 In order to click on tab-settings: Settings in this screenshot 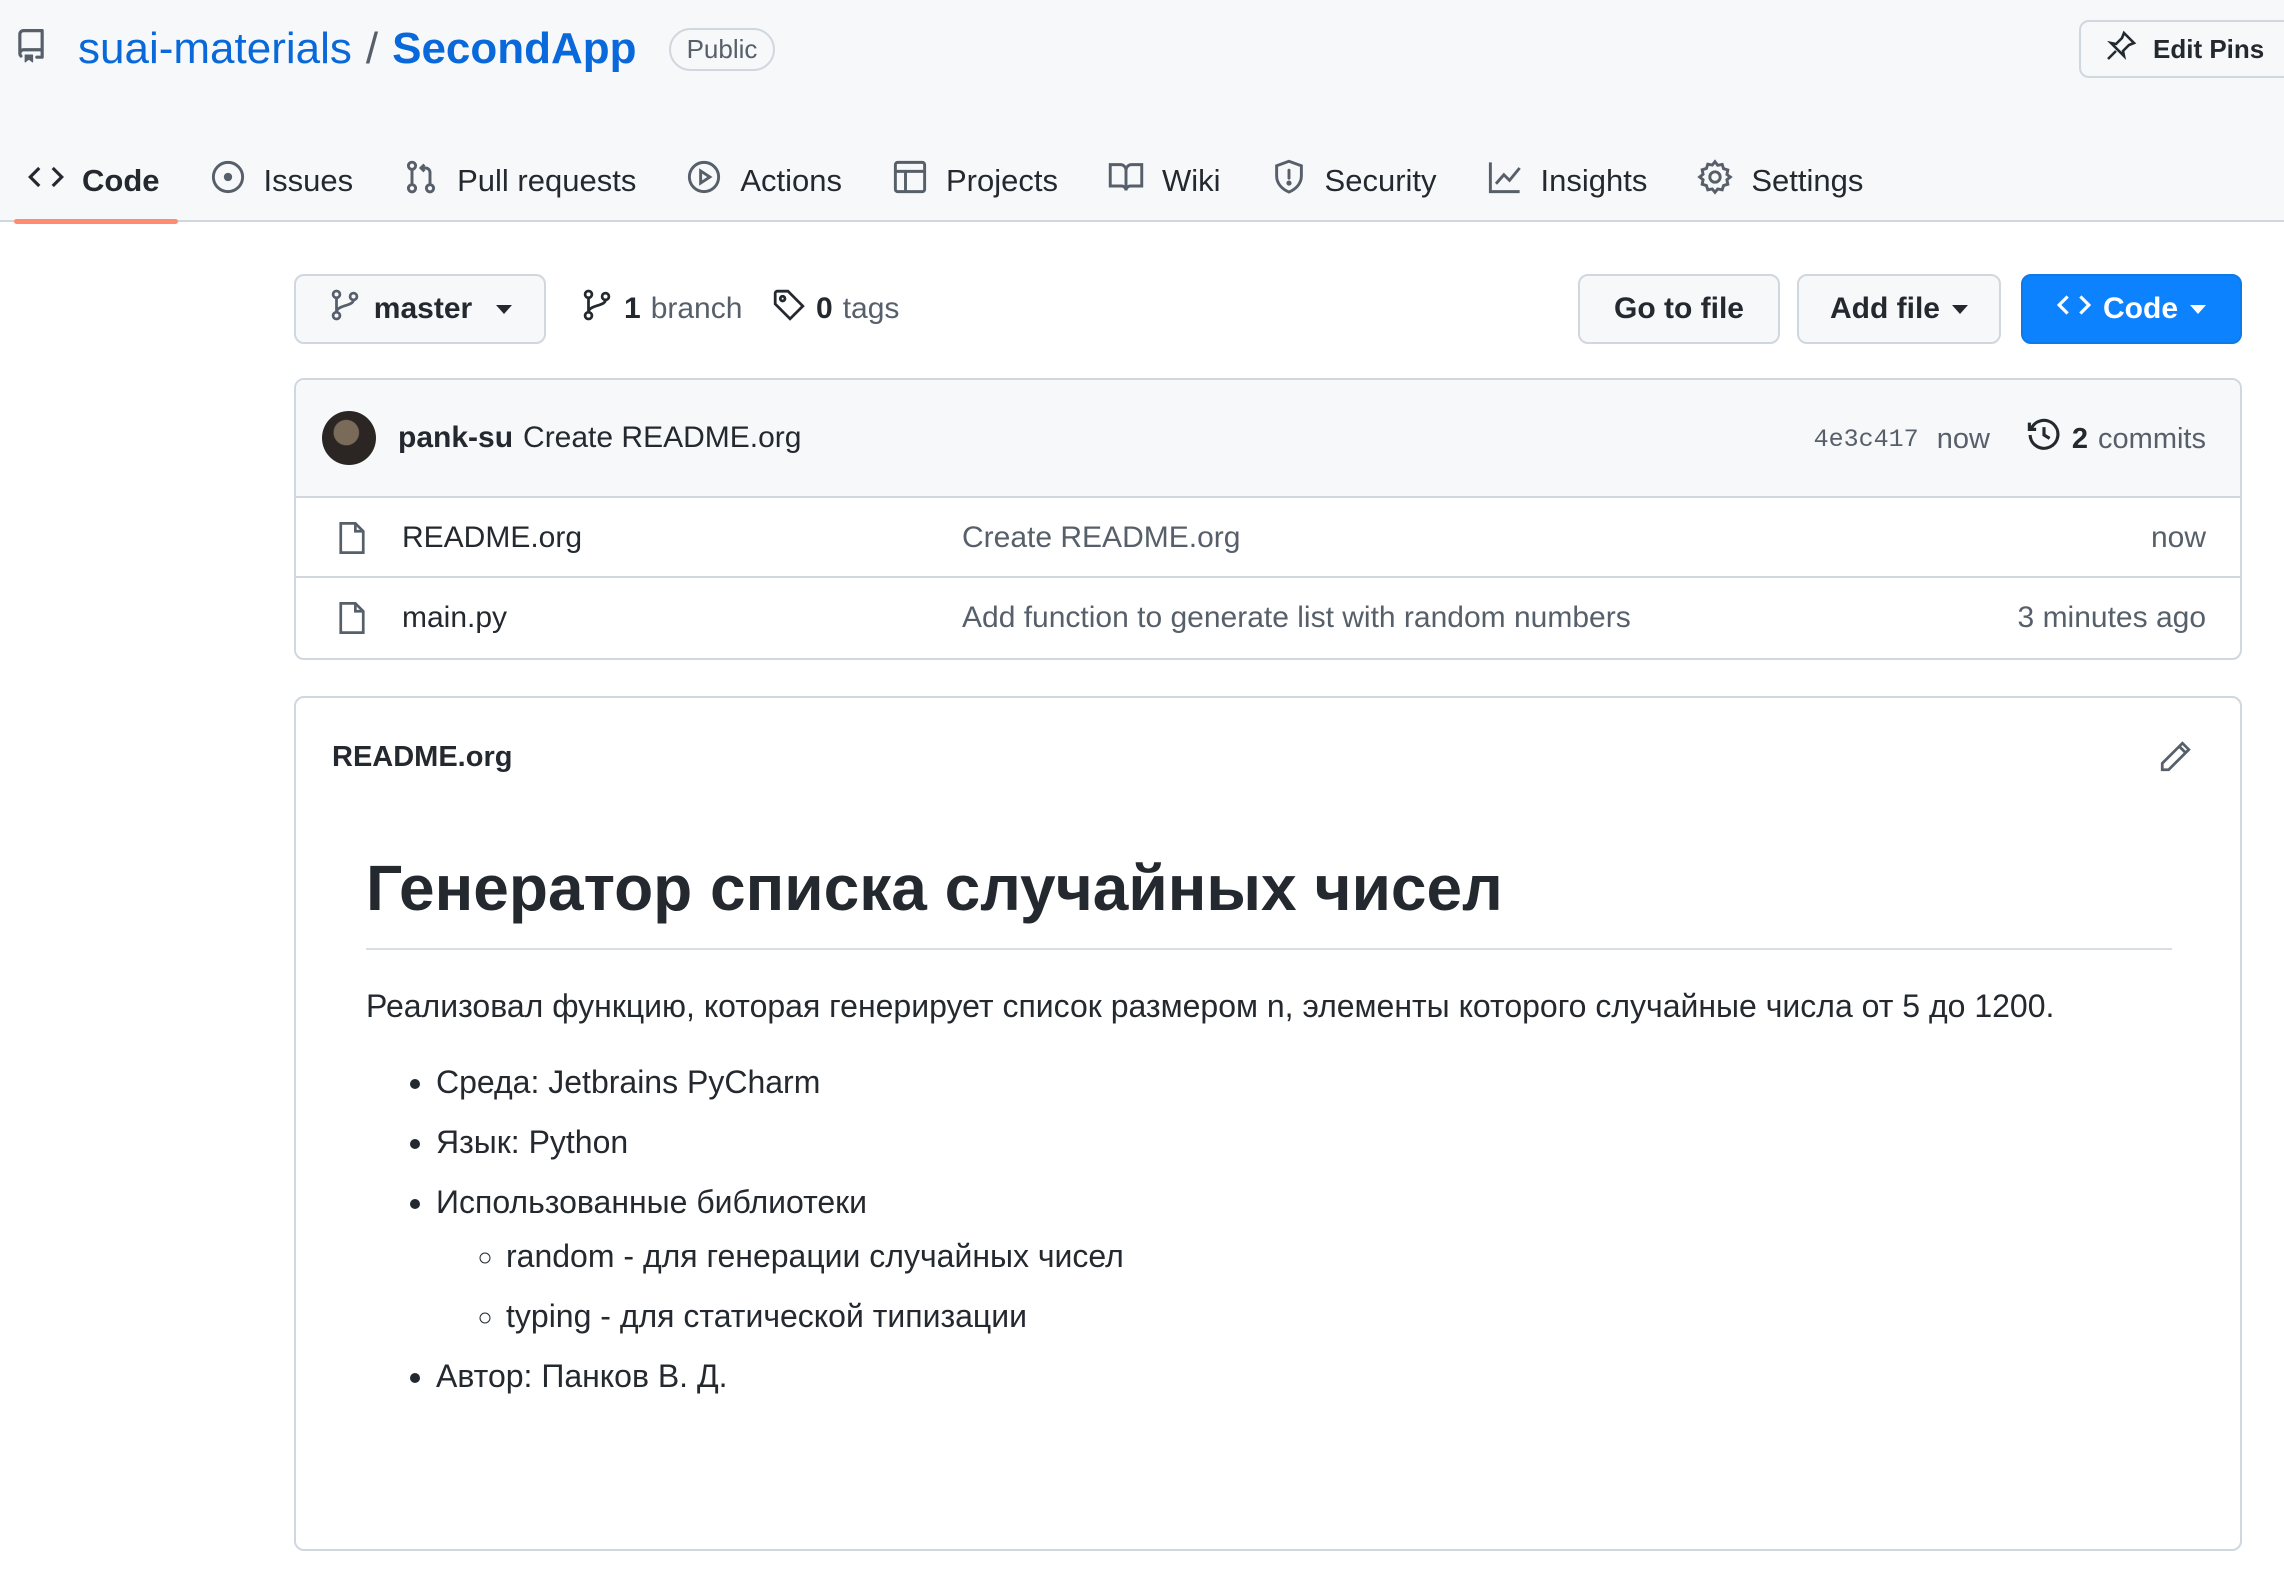, I will do `click(1780, 181)`.